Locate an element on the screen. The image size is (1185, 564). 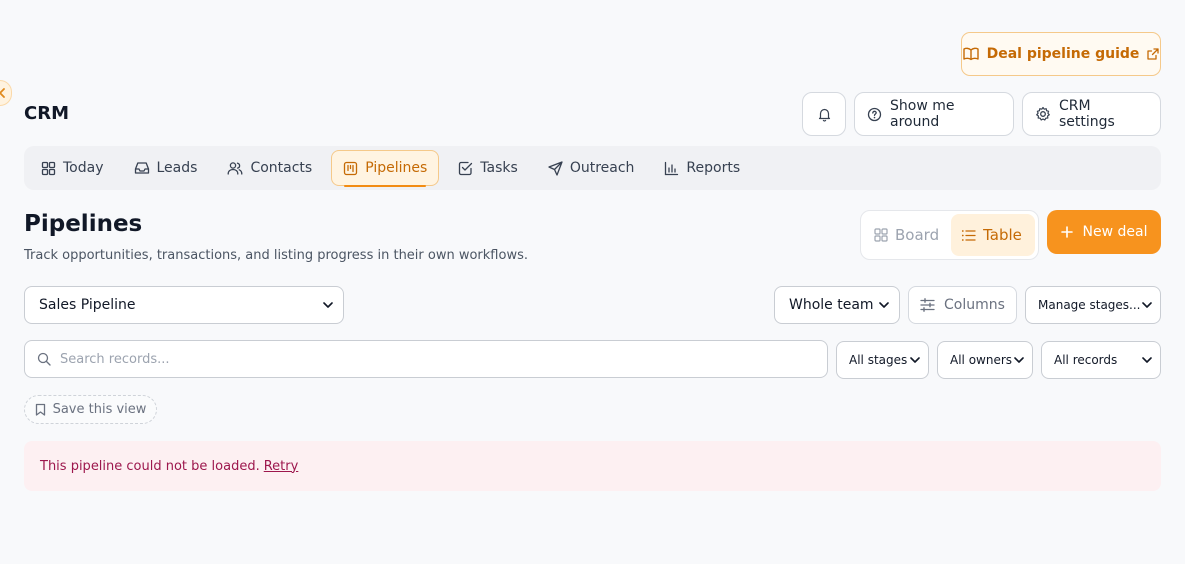
tab-pipelines-label: Pipelines is located at coordinates (396, 168).